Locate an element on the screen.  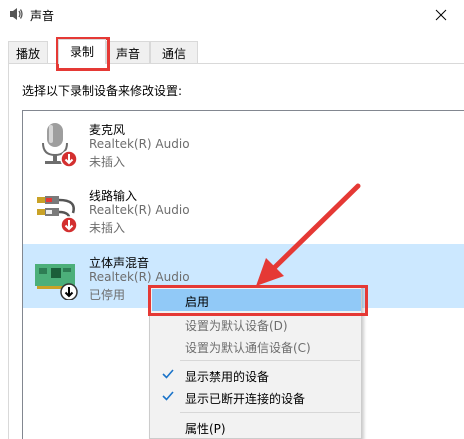
close-button is located at coordinates (441, 15).